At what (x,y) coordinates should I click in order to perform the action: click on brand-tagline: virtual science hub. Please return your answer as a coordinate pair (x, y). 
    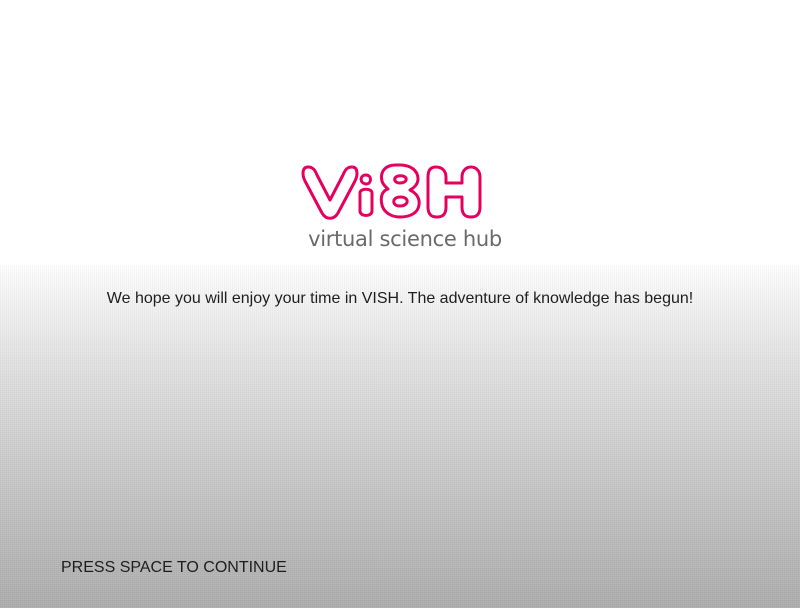
    Looking at the image, I should click on (405, 239).